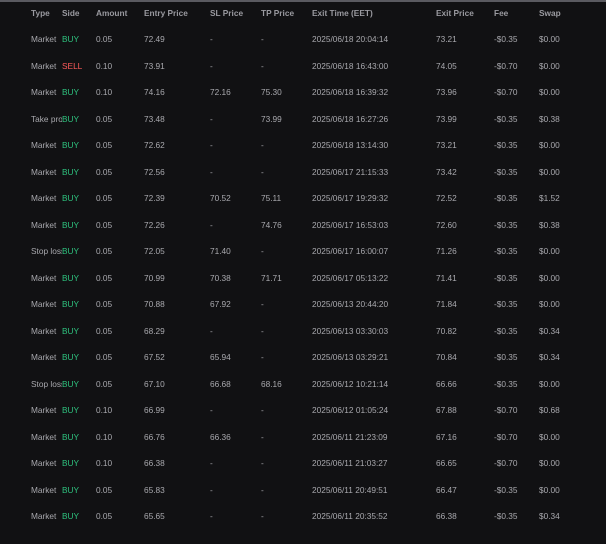 The height and width of the screenshot is (544, 606). What do you see at coordinates (271, 224) in the screenshot?
I see `cell-tp-price: 74.76` at bounding box center [271, 224].